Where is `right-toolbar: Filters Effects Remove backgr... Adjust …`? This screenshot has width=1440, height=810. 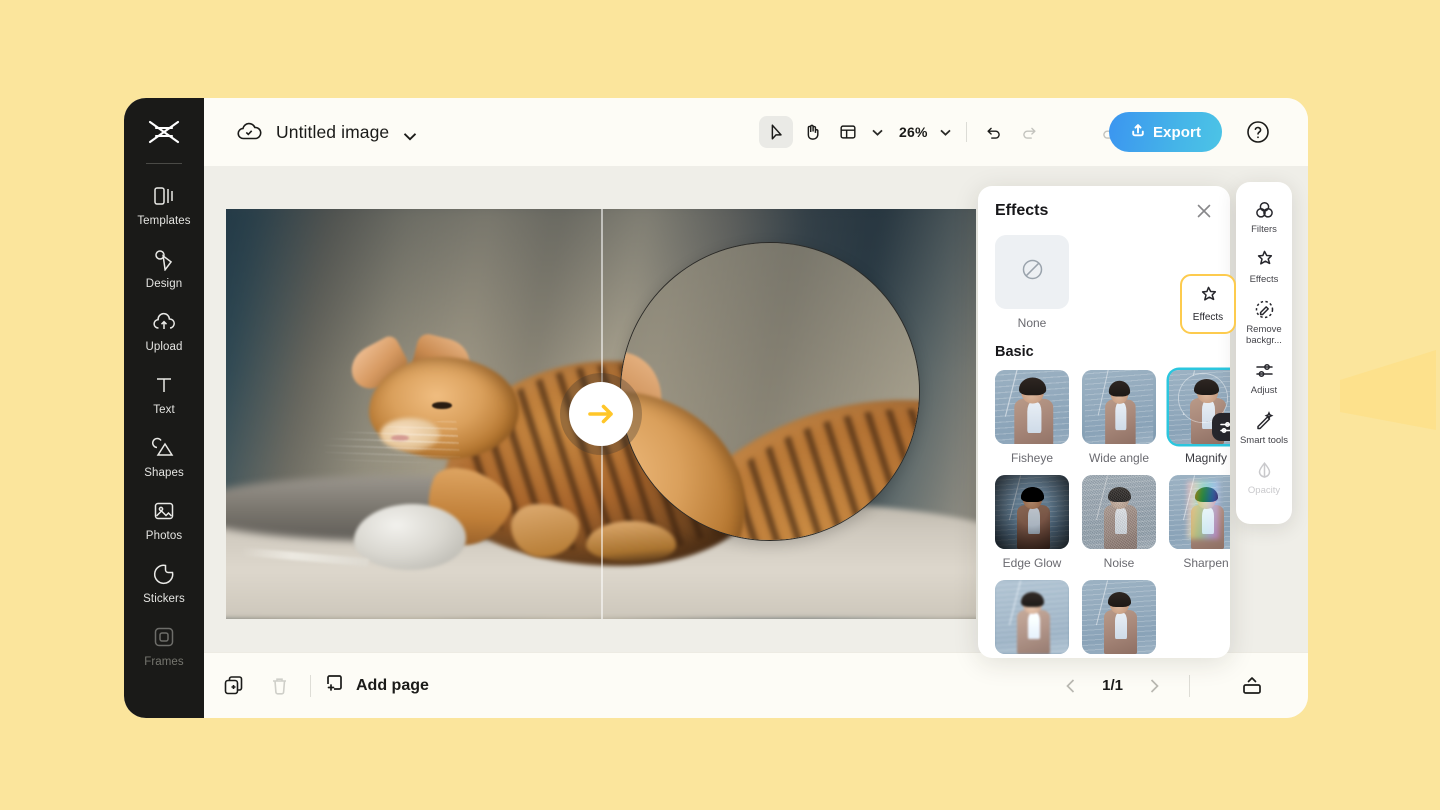
right-toolbar: Filters Effects Remove backgr... Adjust … is located at coordinates (1264, 353).